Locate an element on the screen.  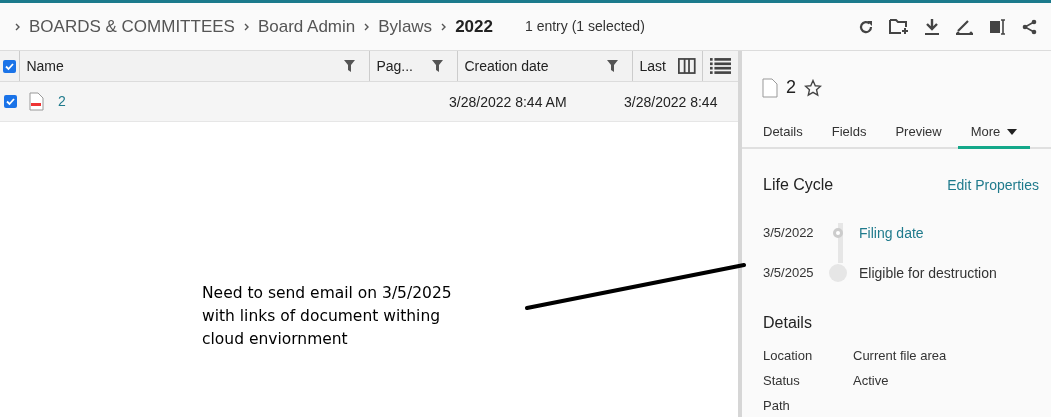
tab: Fields is located at coordinates (849, 133).